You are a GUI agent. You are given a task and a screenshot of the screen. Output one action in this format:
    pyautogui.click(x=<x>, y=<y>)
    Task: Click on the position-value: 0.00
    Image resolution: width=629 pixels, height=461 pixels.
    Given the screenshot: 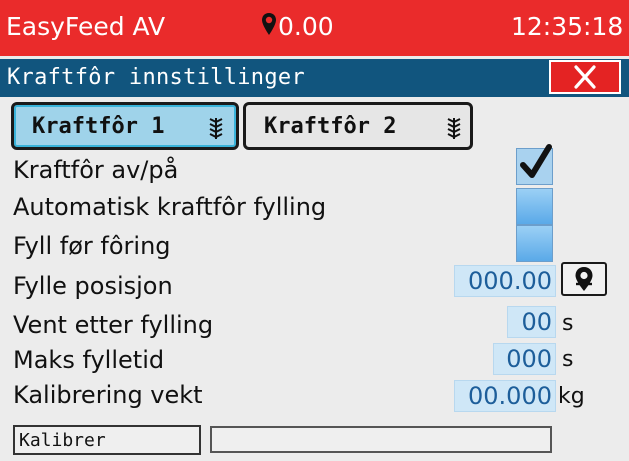 What is the action you would take?
    pyautogui.click(x=306, y=26)
    